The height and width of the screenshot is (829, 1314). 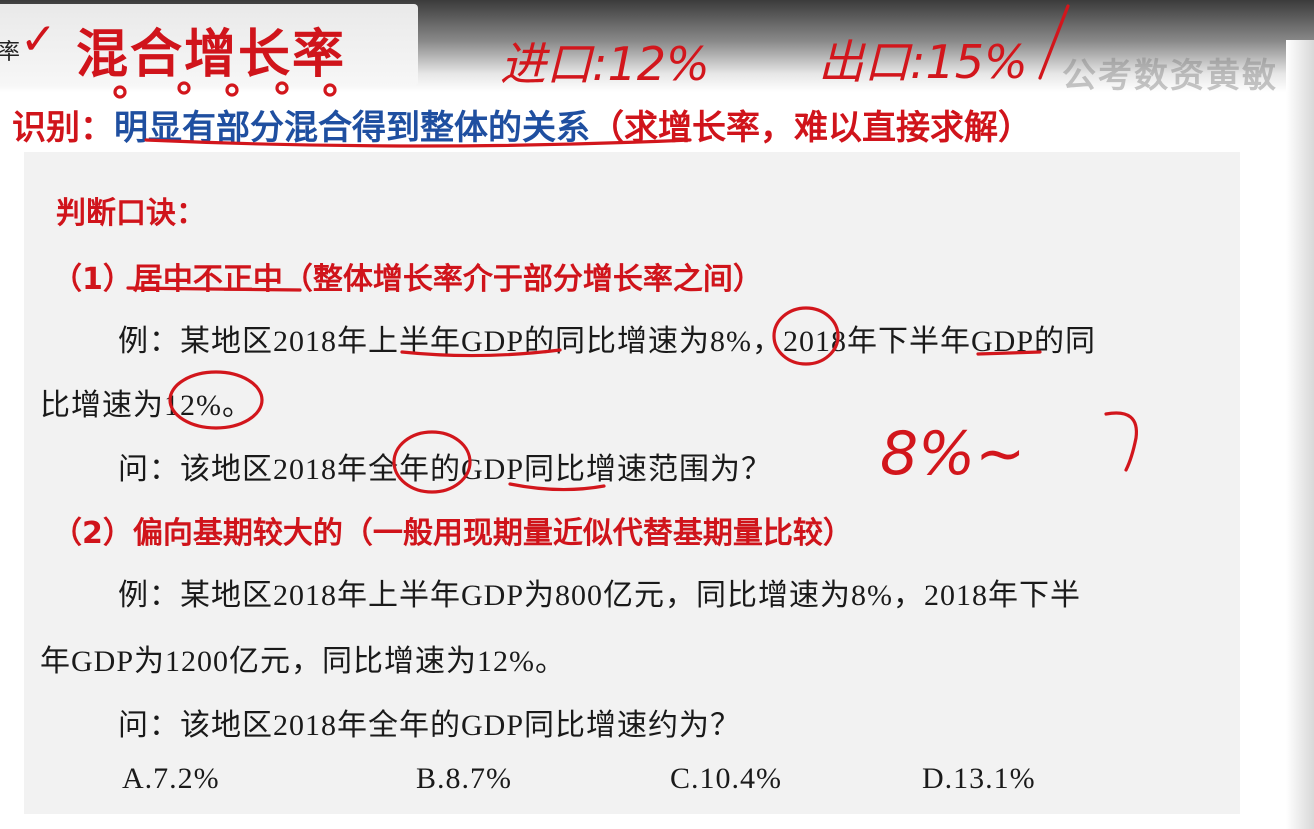 I want to click on rule-title: 判断口诀：, so click(x=131, y=213).